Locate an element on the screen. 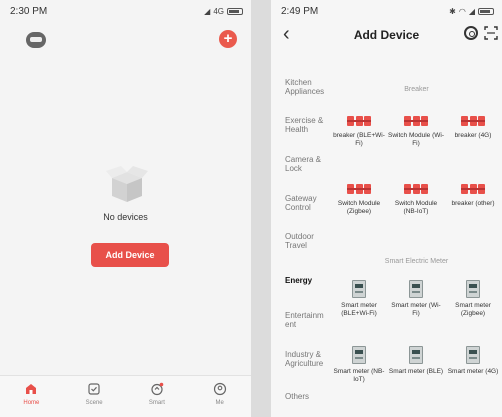 This screenshot has width=502, height=417. device-item: Smart meter (Wi-Fi) is located at coordinates (416, 299).